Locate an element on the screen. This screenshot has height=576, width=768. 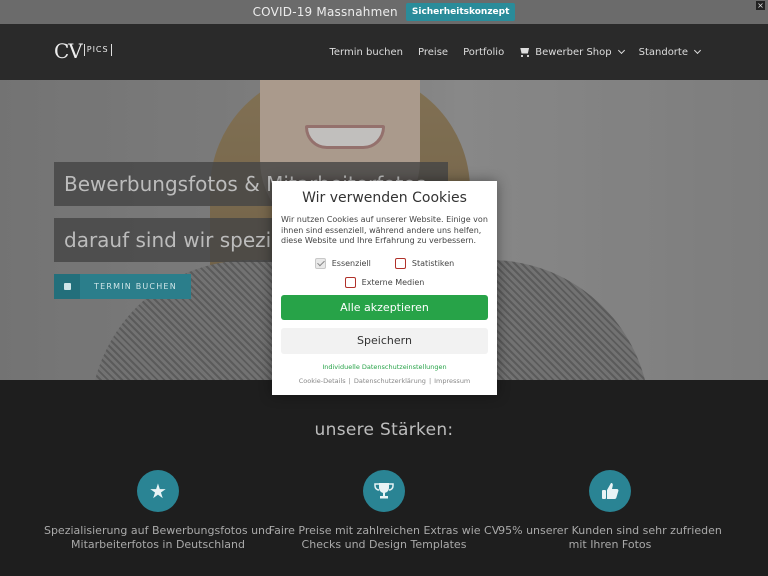
essential-checkbox is located at coordinates (320, 263).